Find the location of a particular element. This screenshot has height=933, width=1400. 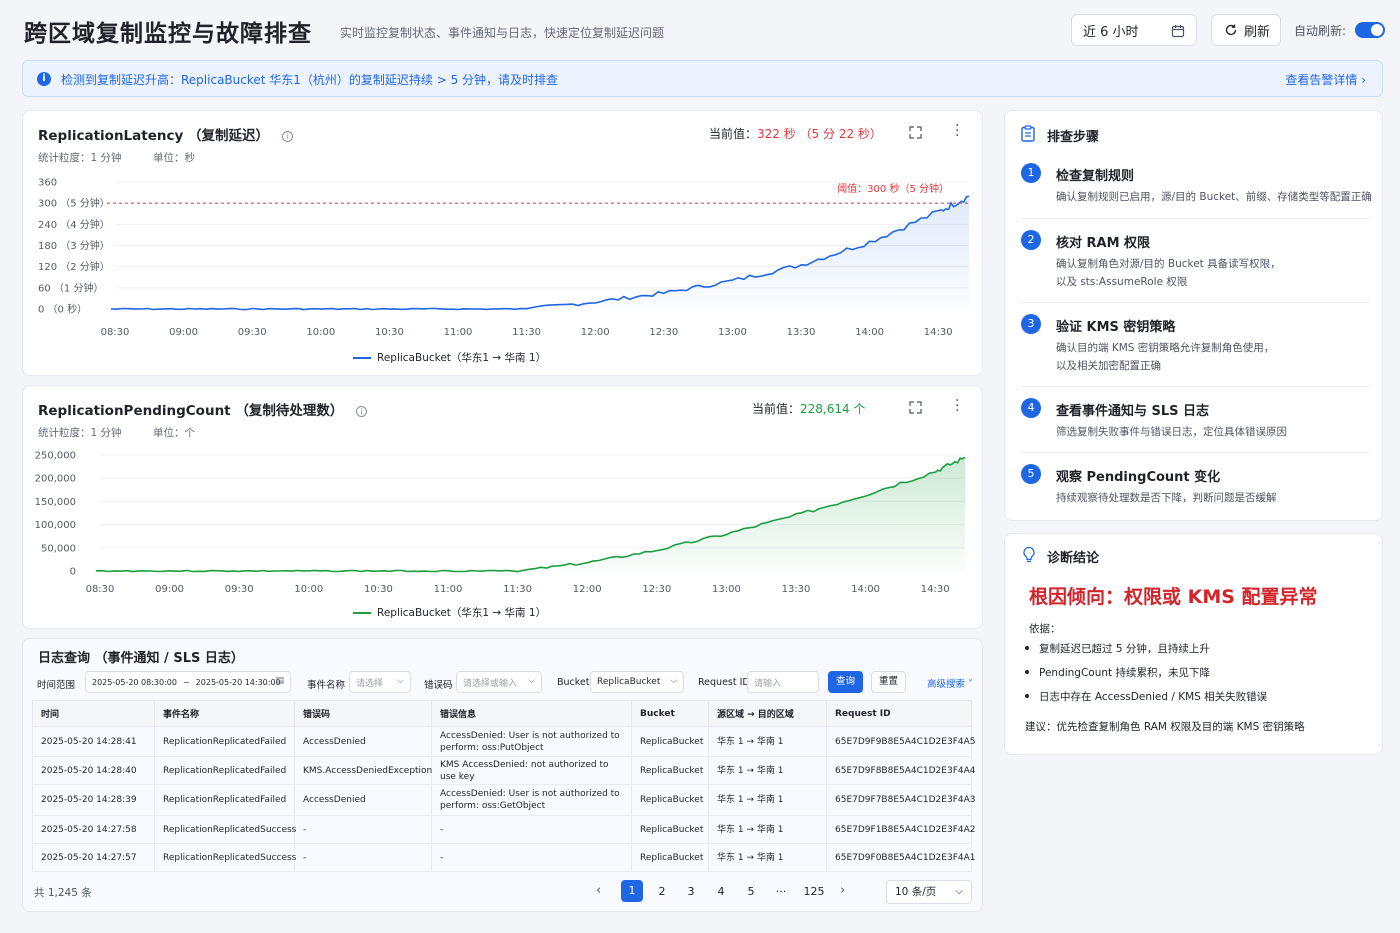

cell-time: 2025-05-20 14:28:40 is located at coordinates (93, 770).